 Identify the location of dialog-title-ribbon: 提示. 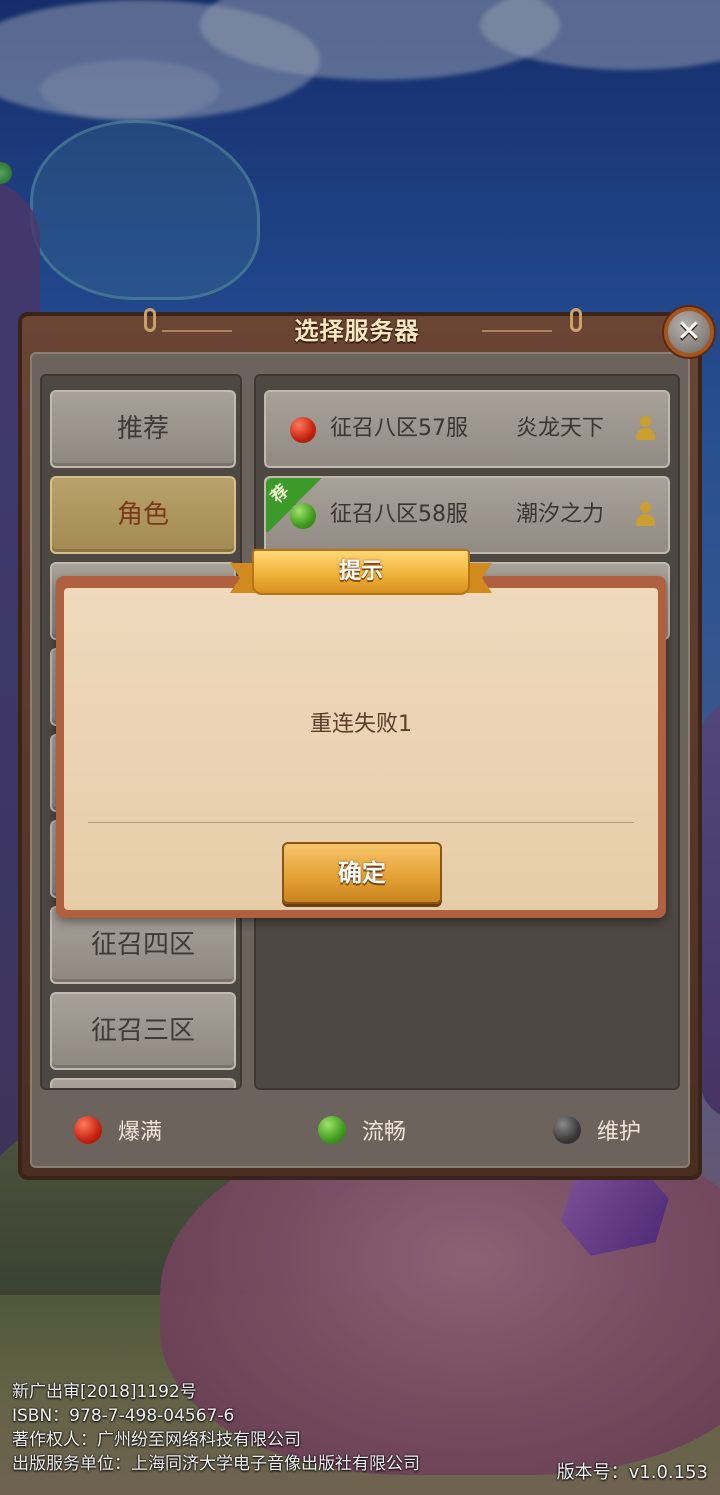
(361, 575).